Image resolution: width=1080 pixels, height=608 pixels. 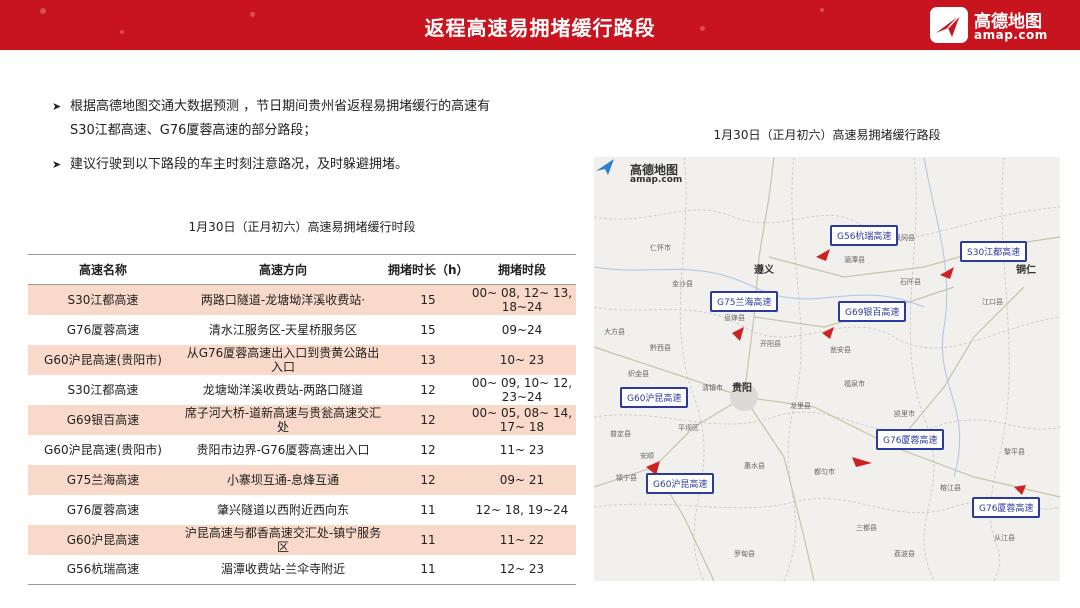 What do you see at coordinates (522, 359) in the screenshot?
I see `cell-period: 10~ 23` at bounding box center [522, 359].